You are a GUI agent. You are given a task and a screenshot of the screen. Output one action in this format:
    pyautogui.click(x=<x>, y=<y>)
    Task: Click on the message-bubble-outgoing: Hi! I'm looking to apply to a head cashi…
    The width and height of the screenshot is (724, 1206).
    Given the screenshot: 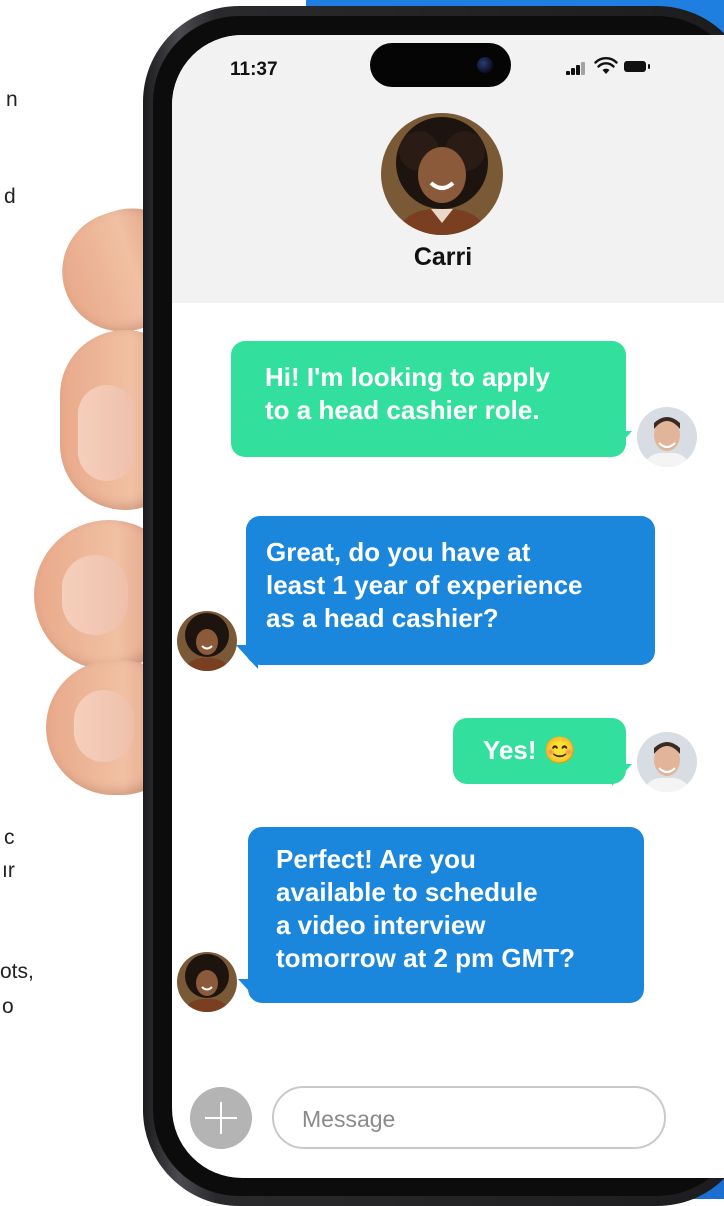 What is the action you would take?
    pyautogui.click(x=428, y=399)
    